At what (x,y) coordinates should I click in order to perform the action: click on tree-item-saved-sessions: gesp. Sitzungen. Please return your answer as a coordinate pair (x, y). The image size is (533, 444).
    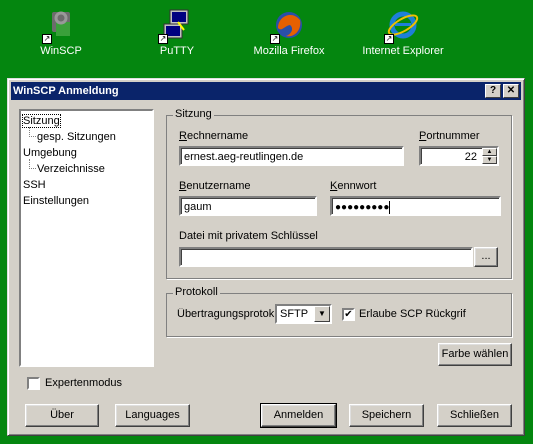
    Looking at the image, I should click on (86, 136).